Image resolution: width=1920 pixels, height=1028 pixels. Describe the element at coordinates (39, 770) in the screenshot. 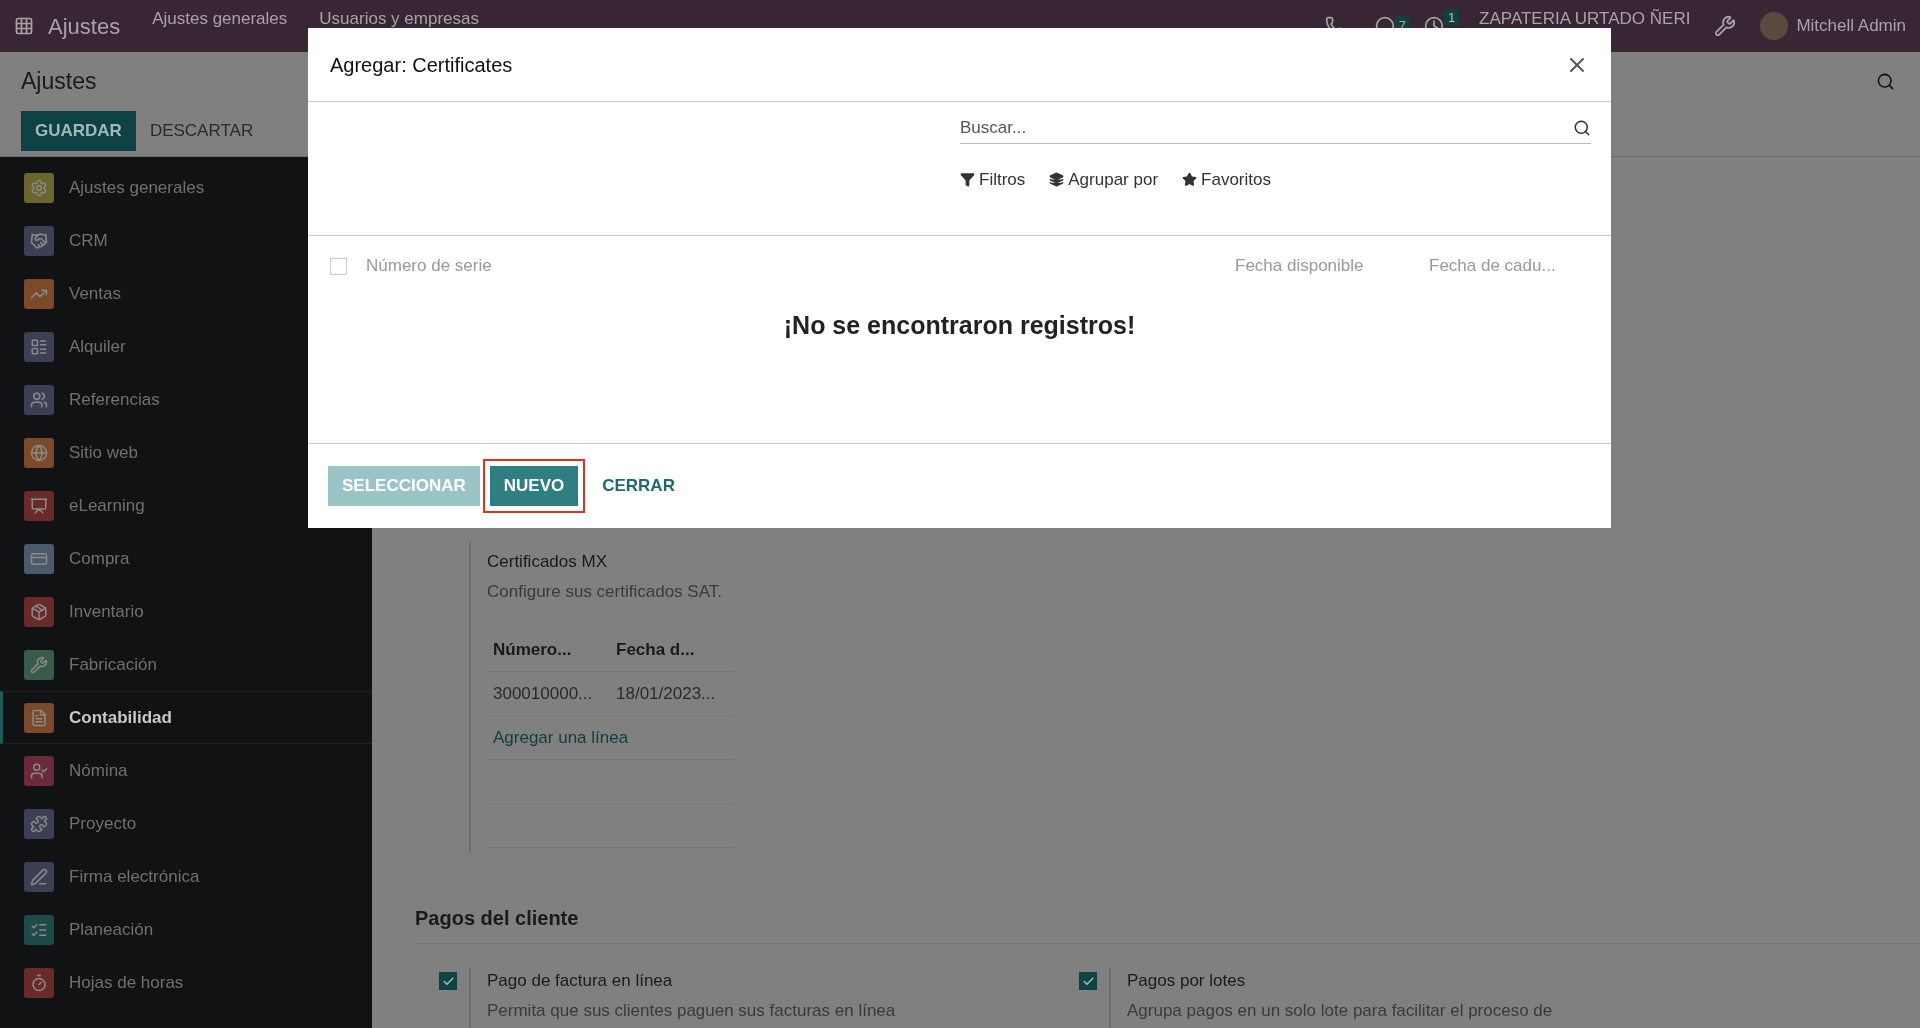

I see `user-icon` at that location.